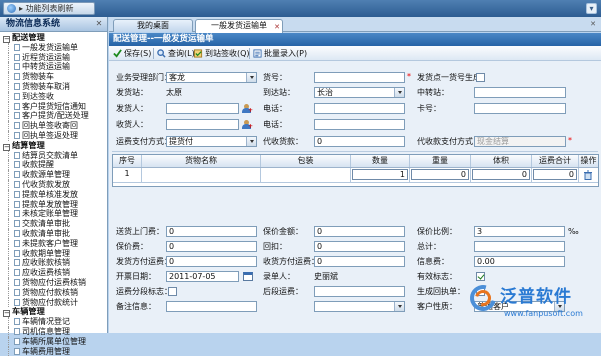 The height and width of the screenshot is (356, 601). I want to click on tab-shipping-order: 一般发货运输单 ✕, so click(239, 26).